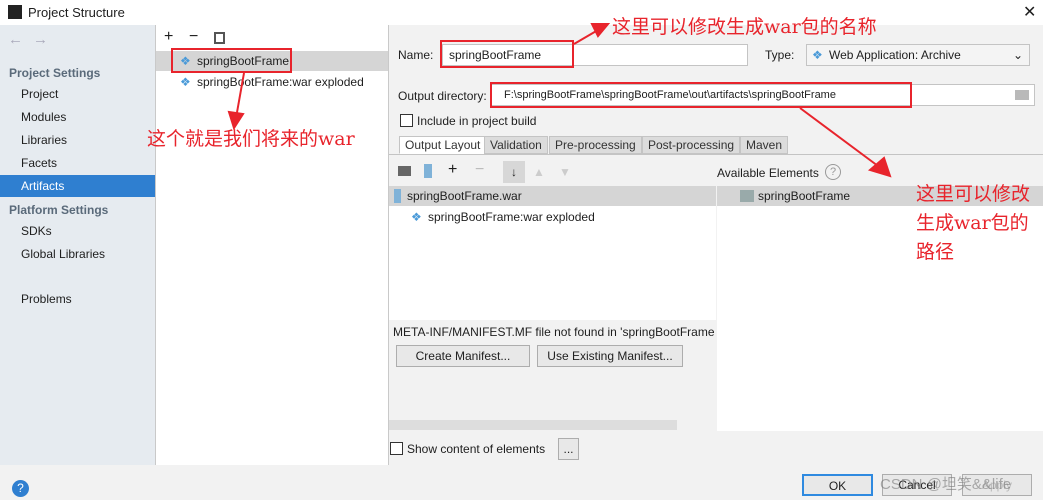  I want to click on annotation-arrow-path, so click(839, 137).